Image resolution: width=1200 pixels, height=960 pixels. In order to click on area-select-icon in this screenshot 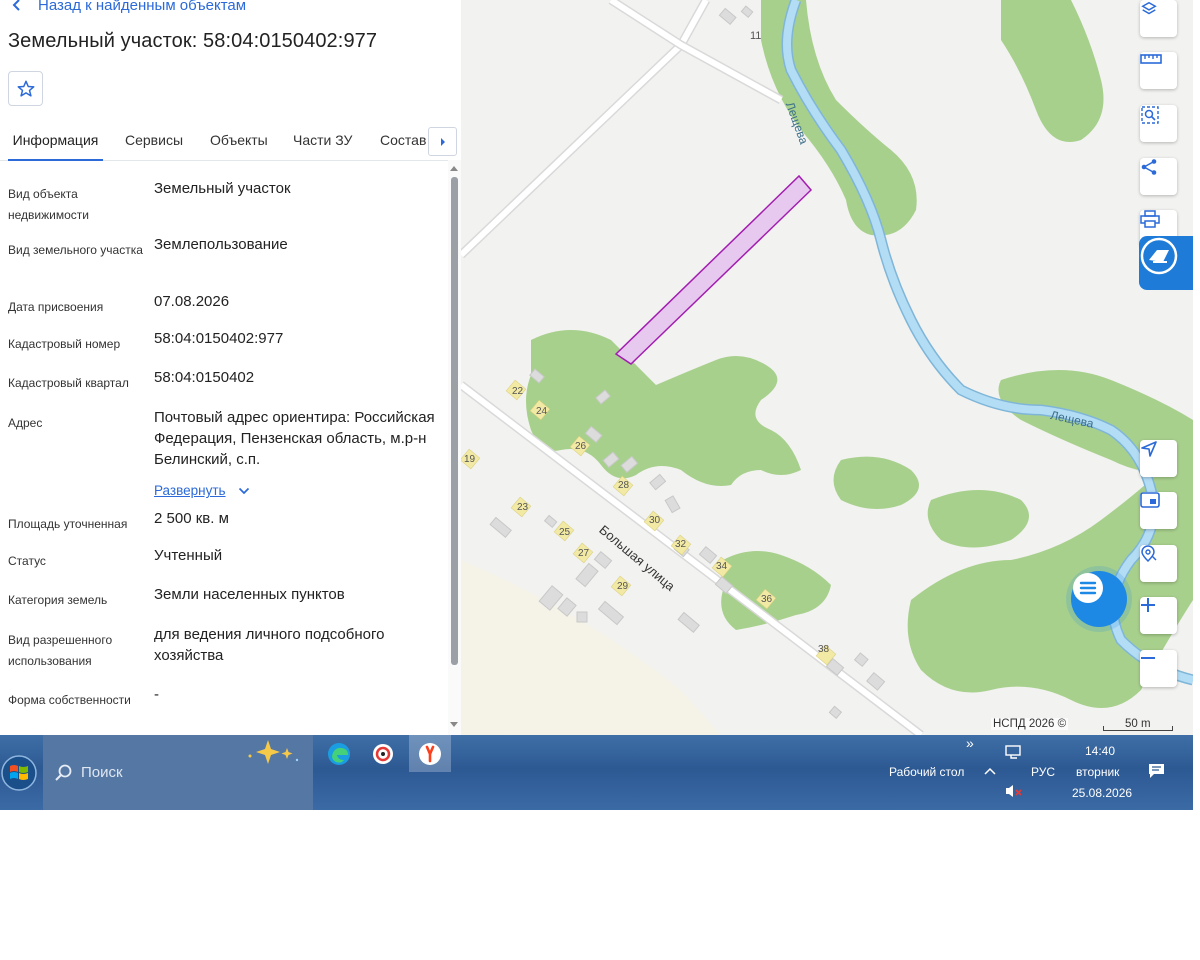, I will do `click(1150, 115)`.